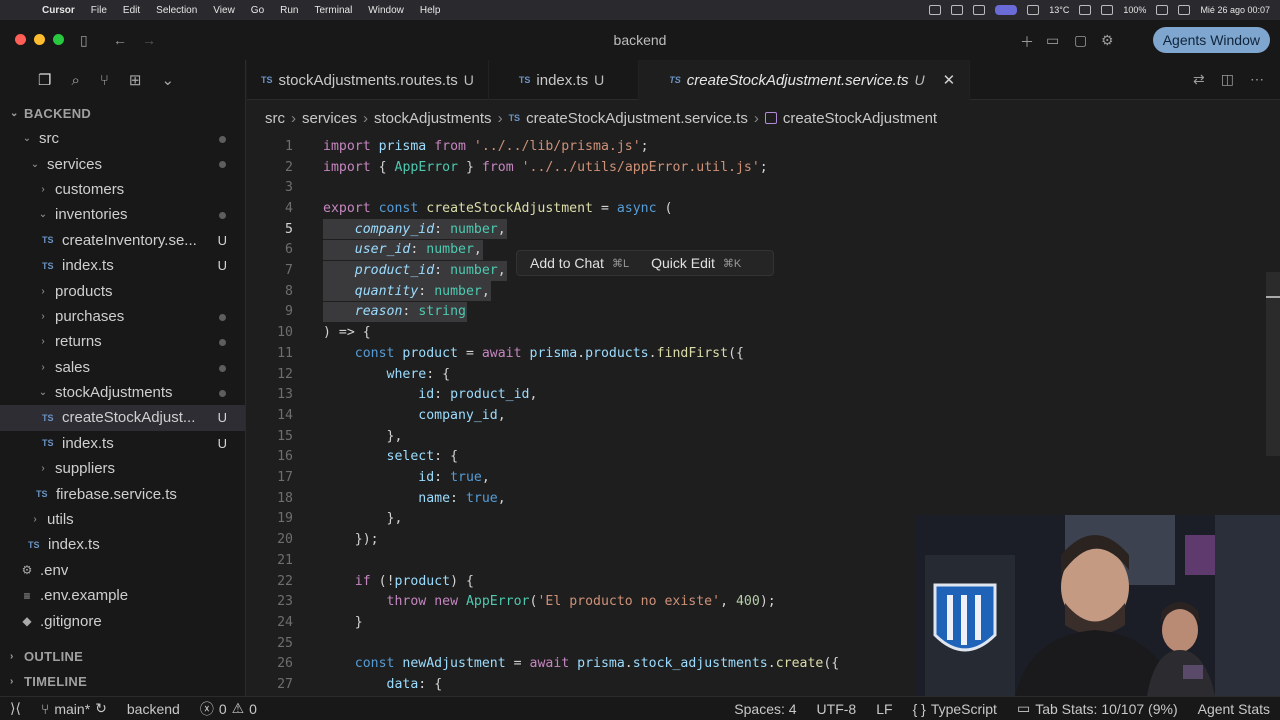 Image resolution: width=1280 pixels, height=720 pixels. Describe the element at coordinates (884, 708) in the screenshot. I see `end-of-line: LF` at that location.